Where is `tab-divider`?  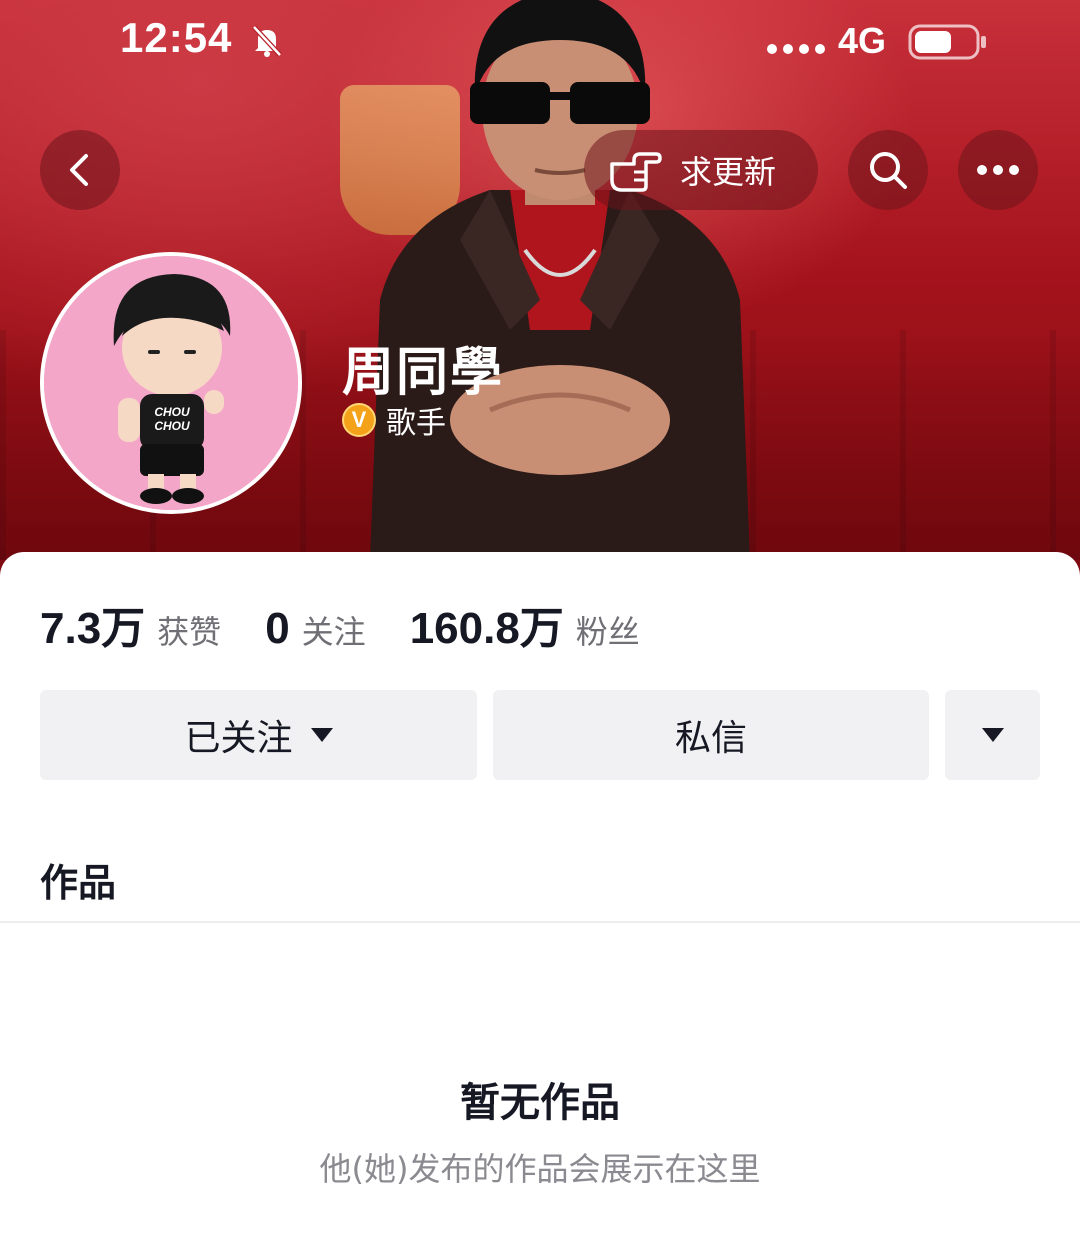
tab-divider is located at coordinates (540, 922).